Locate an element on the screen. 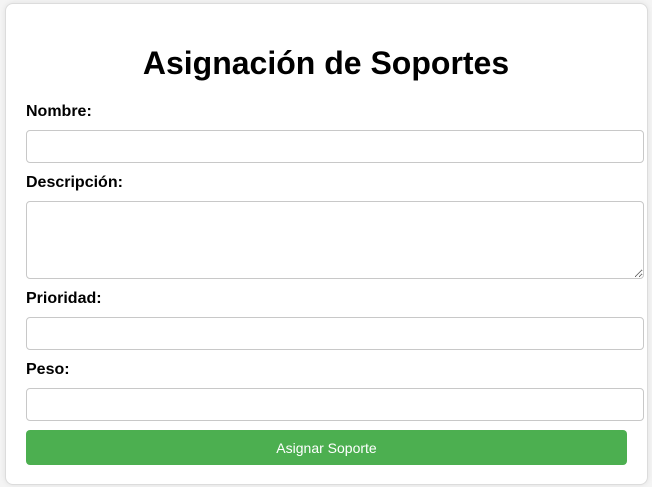 The width and height of the screenshot is (652, 487). nombre-label: Nombre: is located at coordinates (59, 111).